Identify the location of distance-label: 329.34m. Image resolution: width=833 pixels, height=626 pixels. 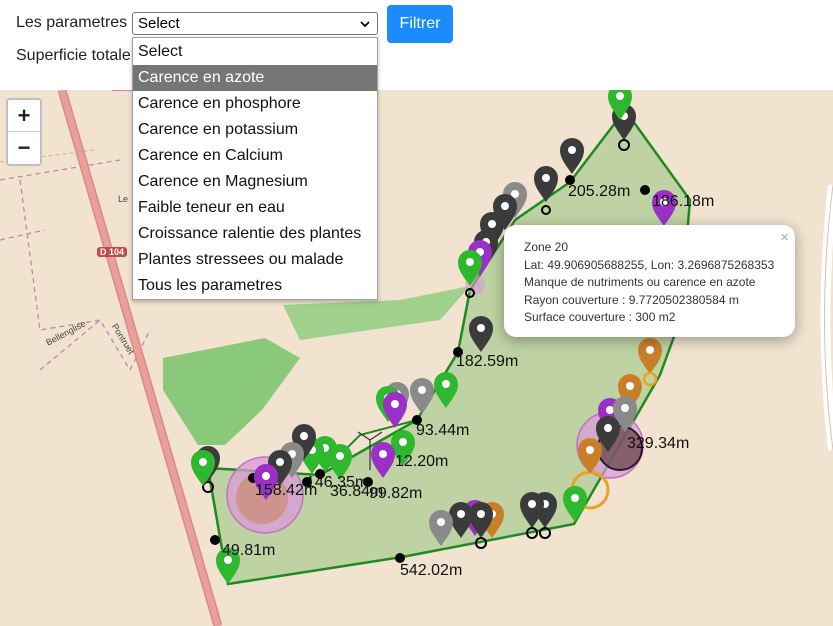
(658, 443).